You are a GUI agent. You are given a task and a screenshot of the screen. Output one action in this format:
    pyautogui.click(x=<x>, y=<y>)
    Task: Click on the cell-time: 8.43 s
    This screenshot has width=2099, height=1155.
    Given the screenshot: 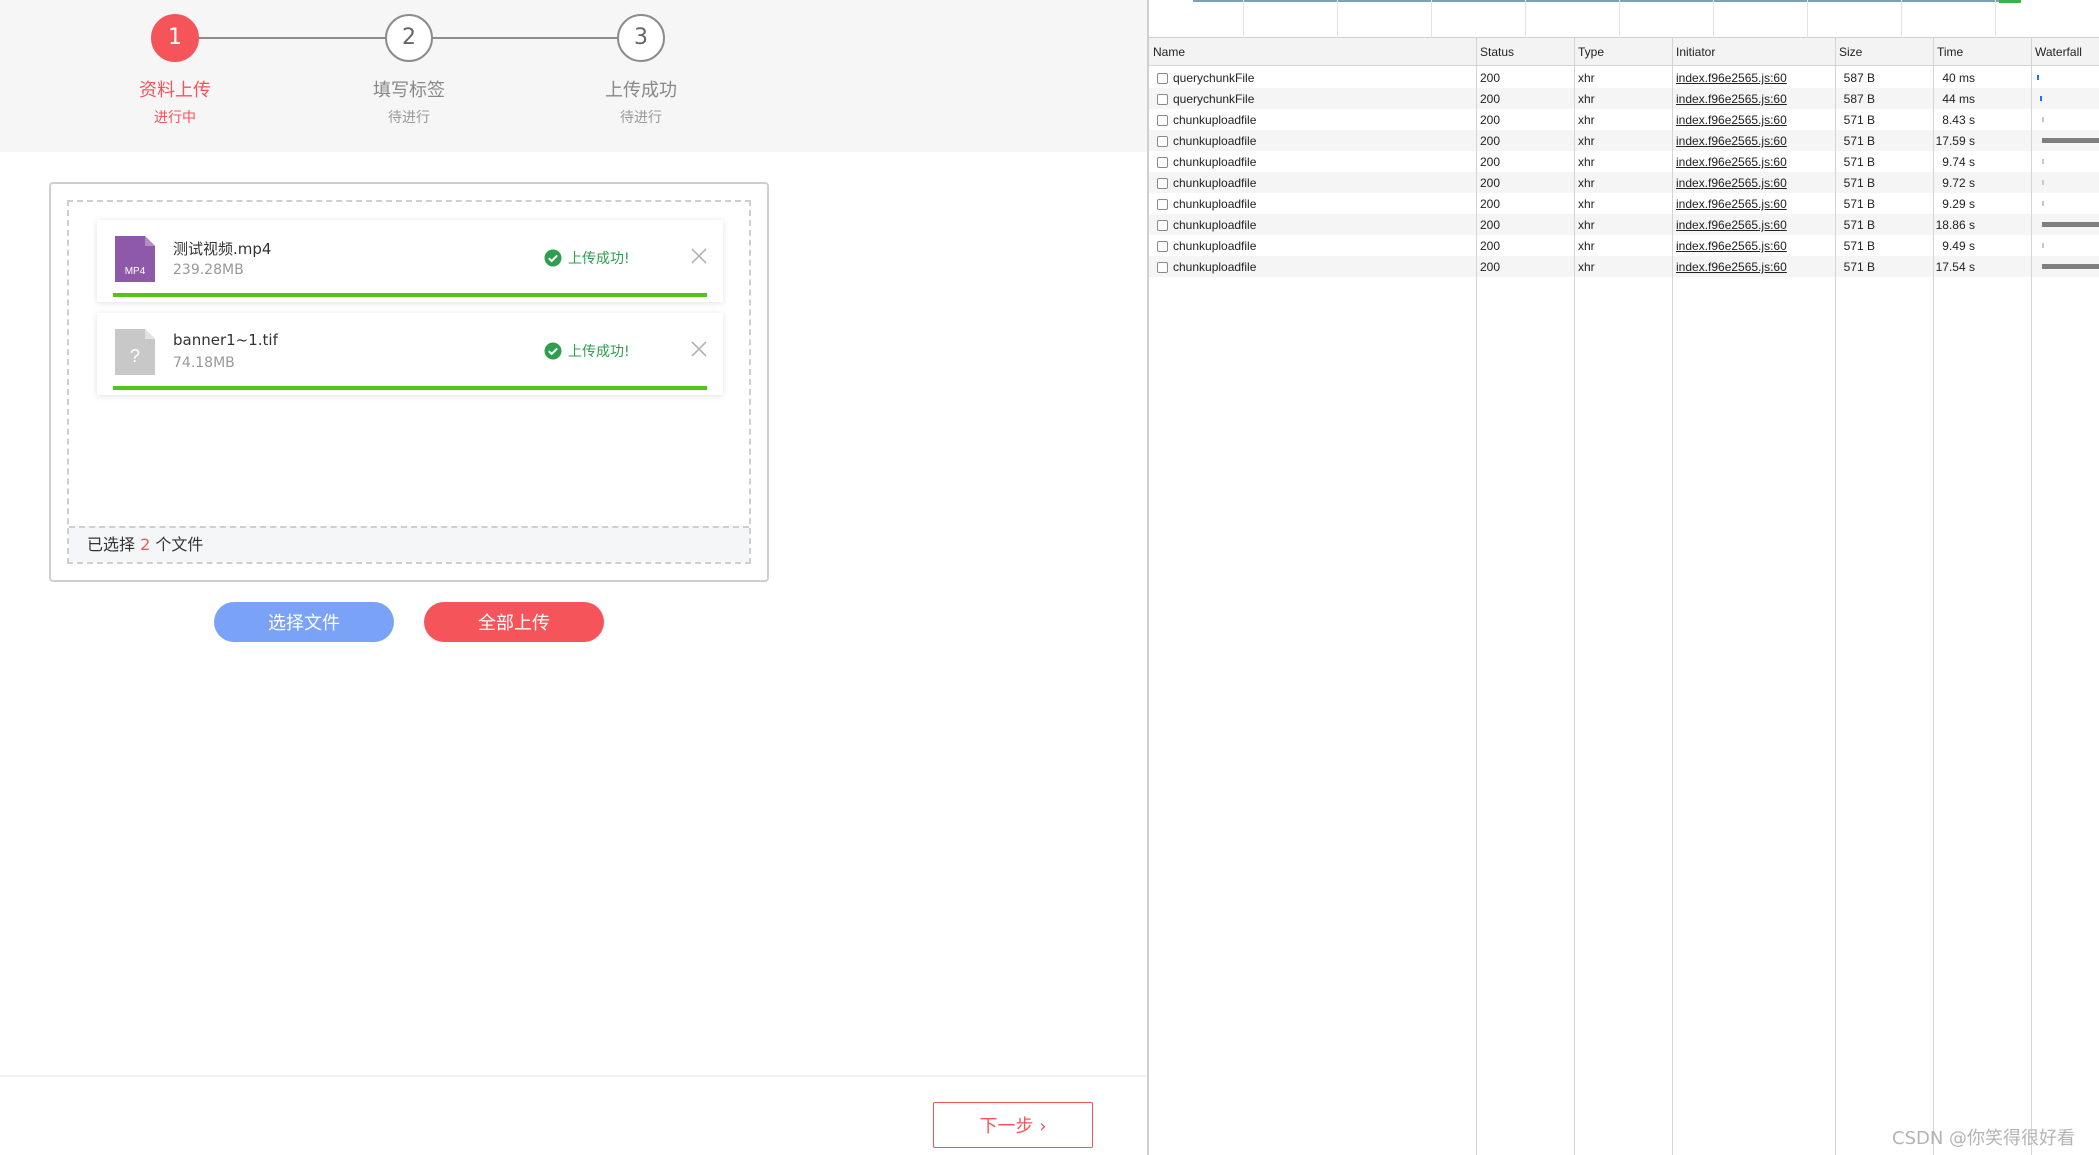 What is the action you would take?
    pyautogui.click(x=1958, y=120)
    